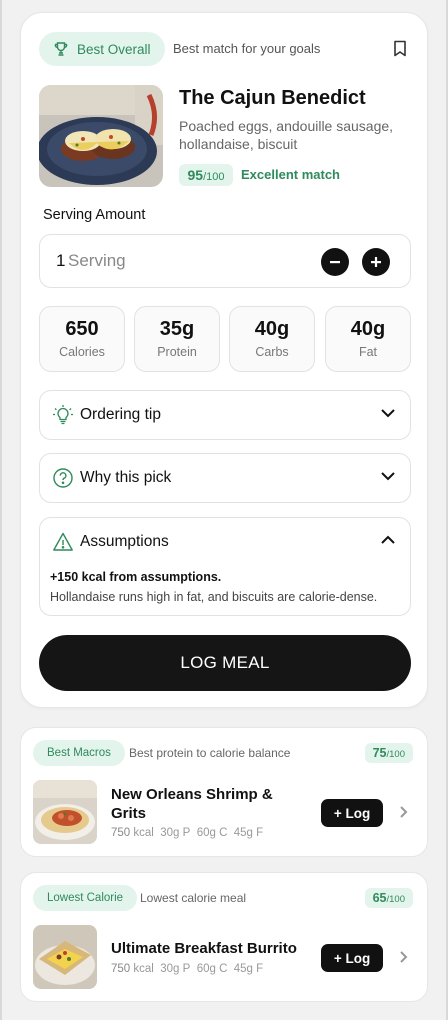  I want to click on best-overall-badge-label: Best Overall, so click(114, 49).